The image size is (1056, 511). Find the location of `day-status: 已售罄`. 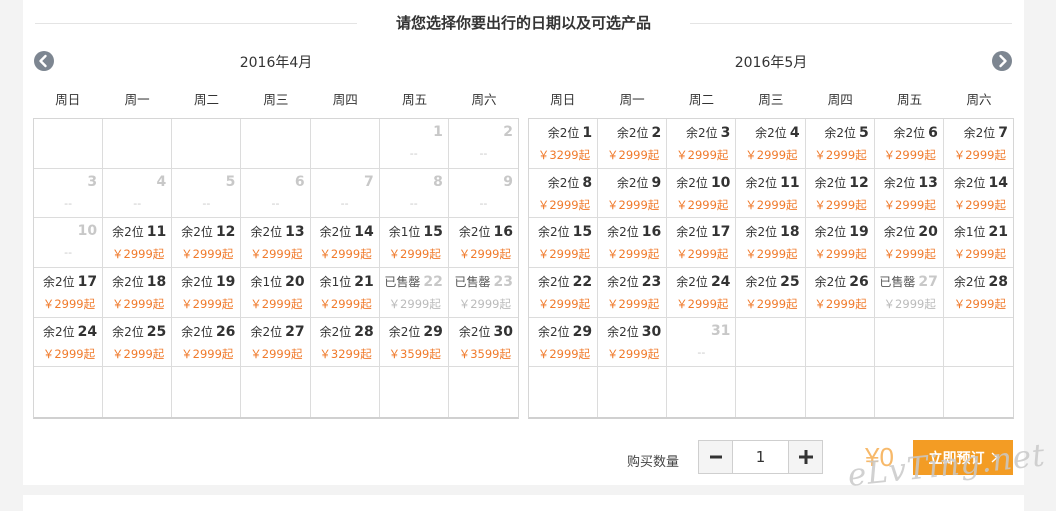

day-status: 已售罄 is located at coordinates (402, 282).